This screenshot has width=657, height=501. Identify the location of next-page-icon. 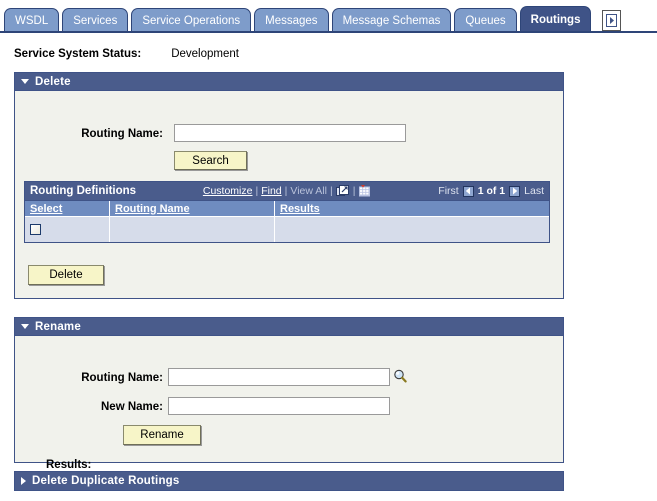
(515, 191).